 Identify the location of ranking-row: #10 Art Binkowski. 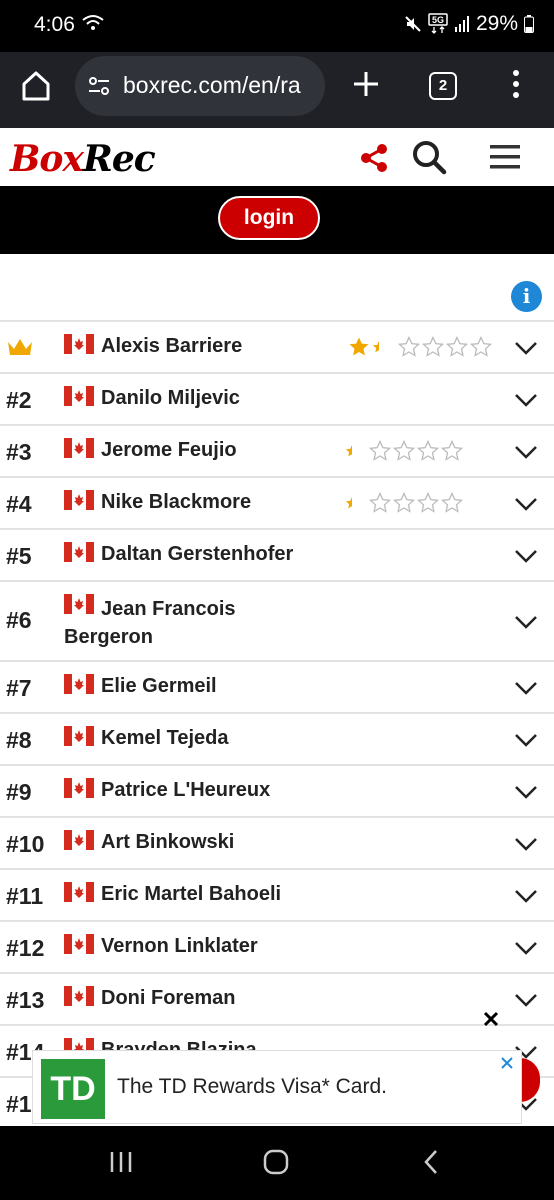
(277, 842).